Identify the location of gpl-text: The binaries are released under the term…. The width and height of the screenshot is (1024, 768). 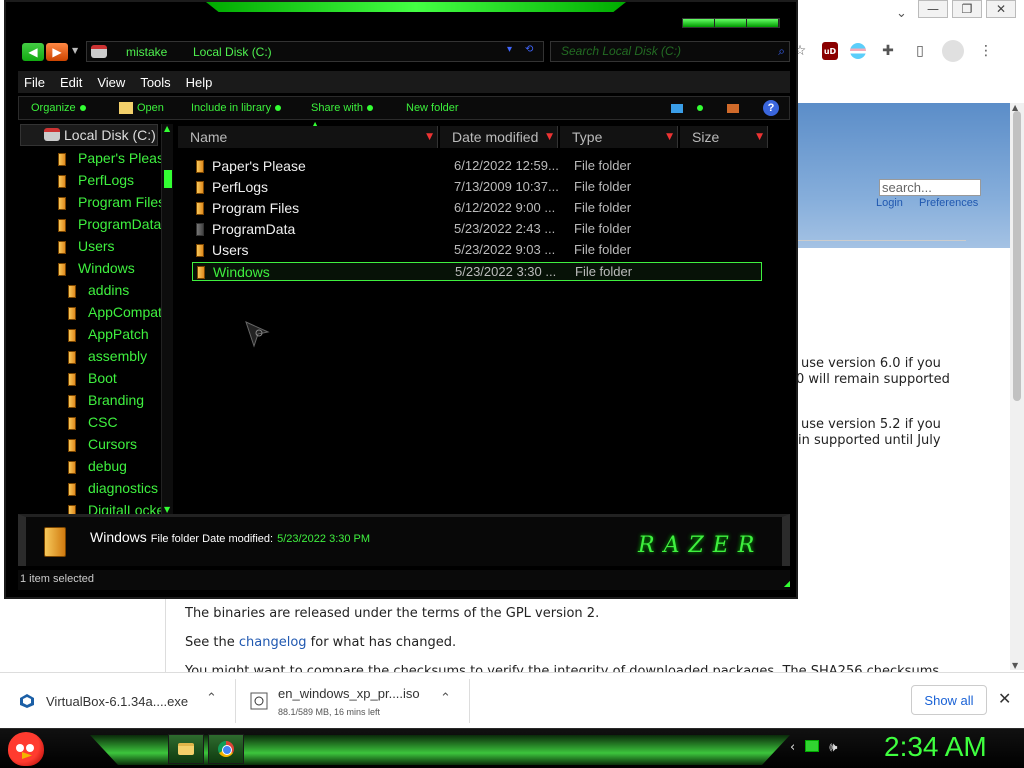
(392, 613).